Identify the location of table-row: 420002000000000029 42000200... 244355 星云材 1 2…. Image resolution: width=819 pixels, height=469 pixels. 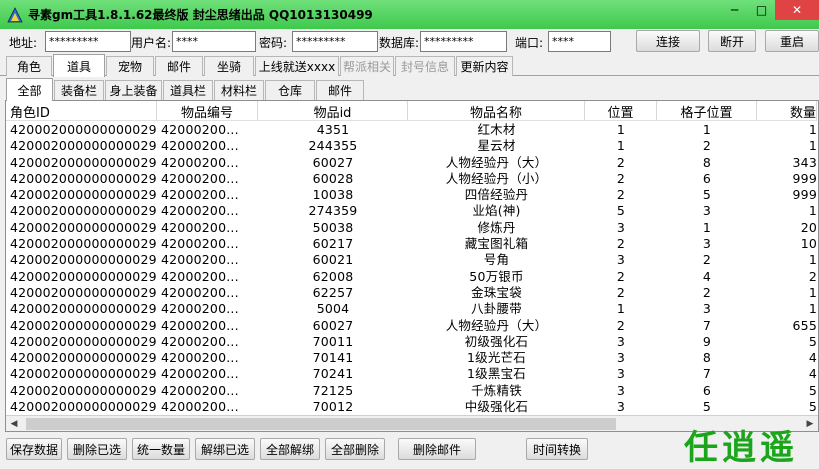
(411, 146).